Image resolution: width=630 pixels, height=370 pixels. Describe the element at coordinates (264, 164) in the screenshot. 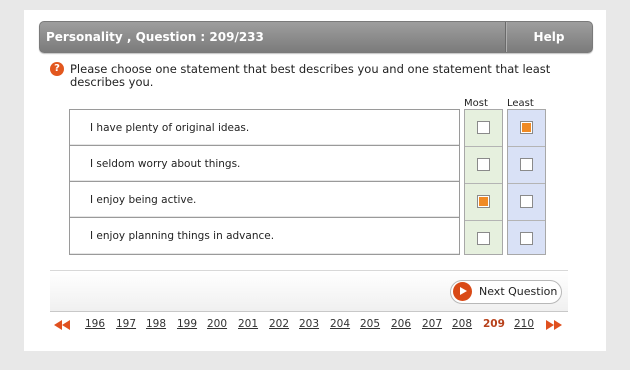

I see `statement-row: I seldom worry about things.` at that location.